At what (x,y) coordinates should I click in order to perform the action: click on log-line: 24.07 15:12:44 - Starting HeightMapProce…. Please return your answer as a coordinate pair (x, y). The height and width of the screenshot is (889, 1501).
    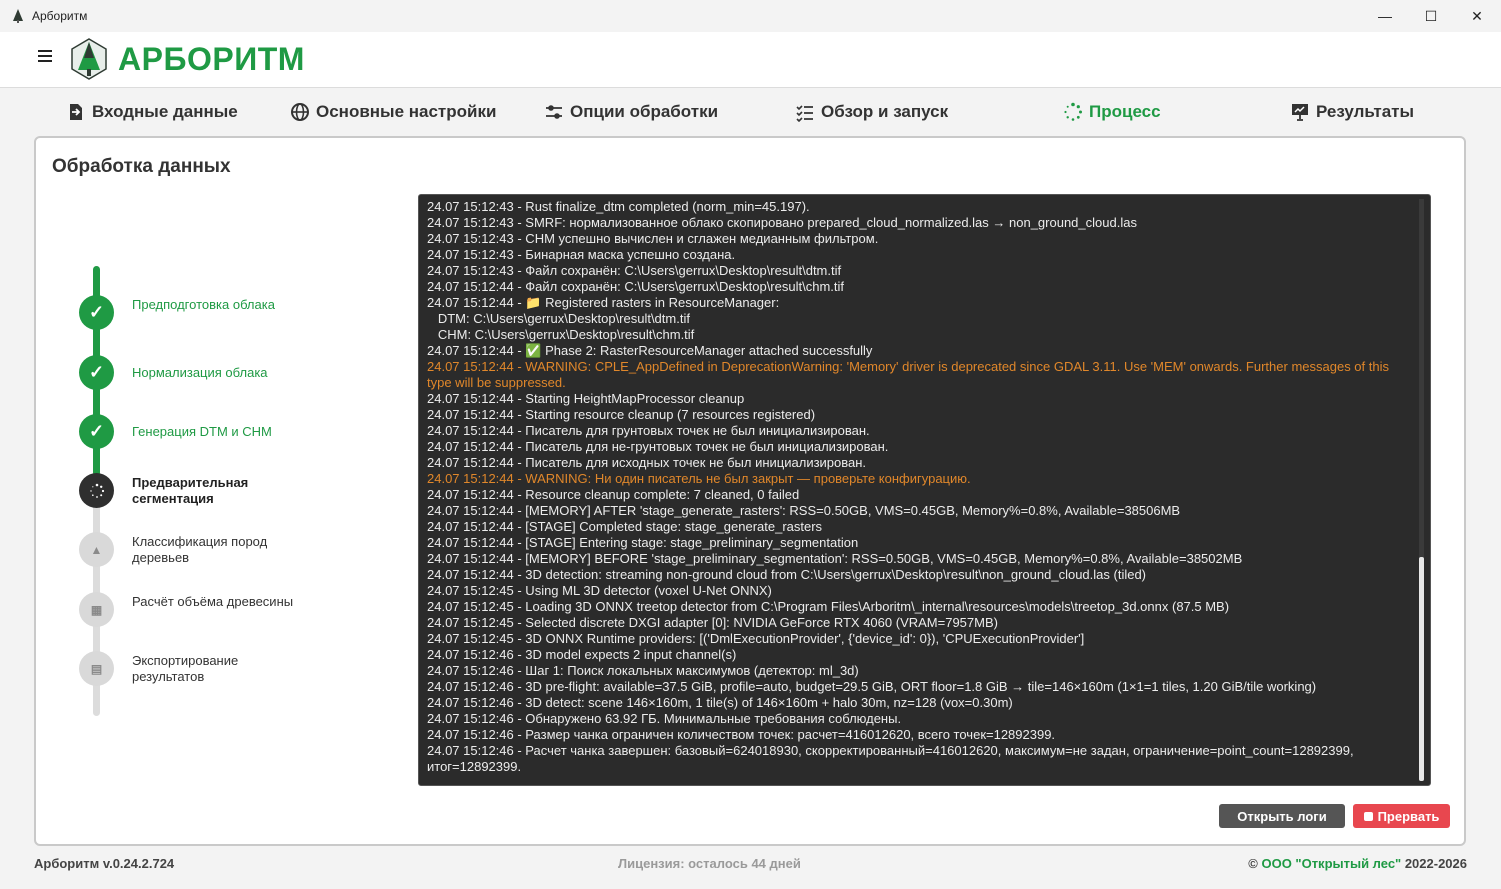
    Looking at the image, I should click on (586, 398).